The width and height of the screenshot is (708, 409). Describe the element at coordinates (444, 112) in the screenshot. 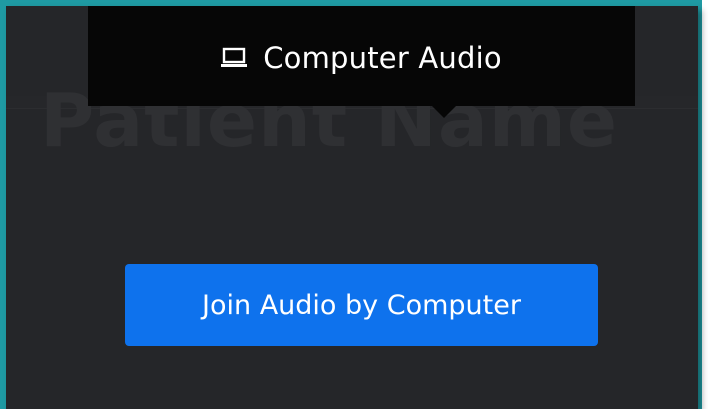

I see `tooltip-caret` at that location.